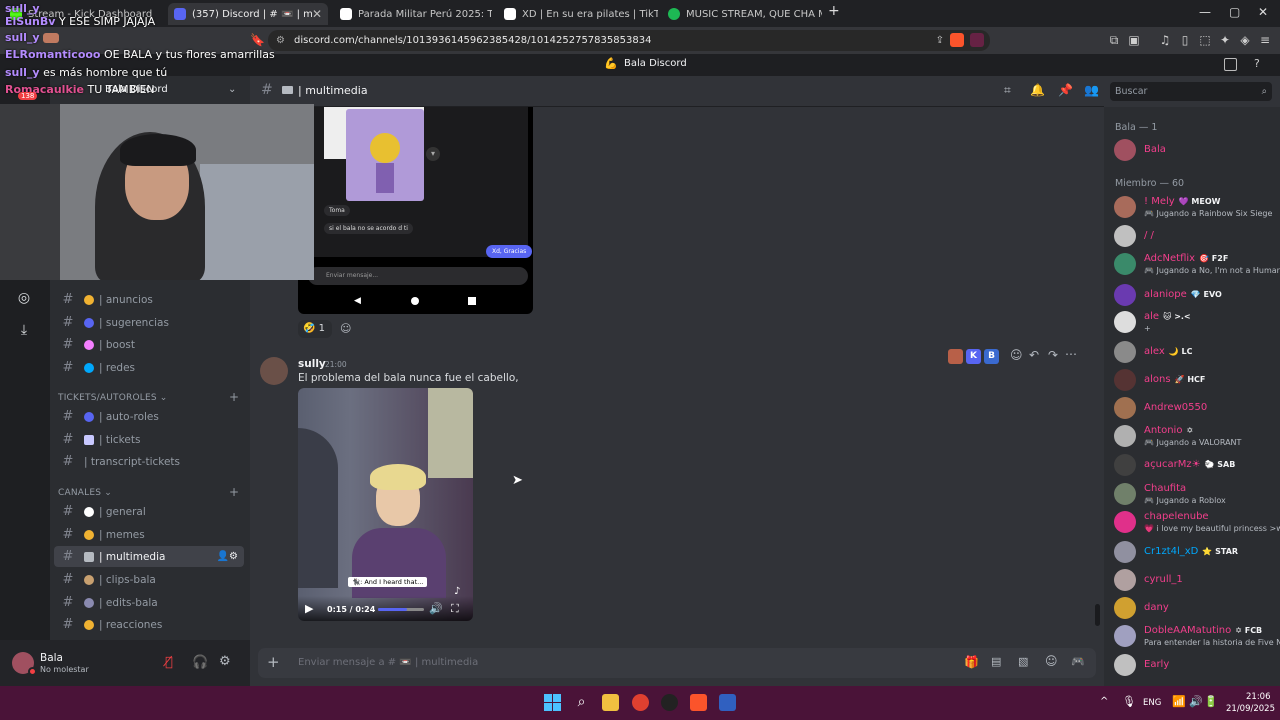 The width and height of the screenshot is (1280, 720). What do you see at coordinates (455, 609) in the screenshot?
I see `fullscreen-icon: ⛶` at bounding box center [455, 609].